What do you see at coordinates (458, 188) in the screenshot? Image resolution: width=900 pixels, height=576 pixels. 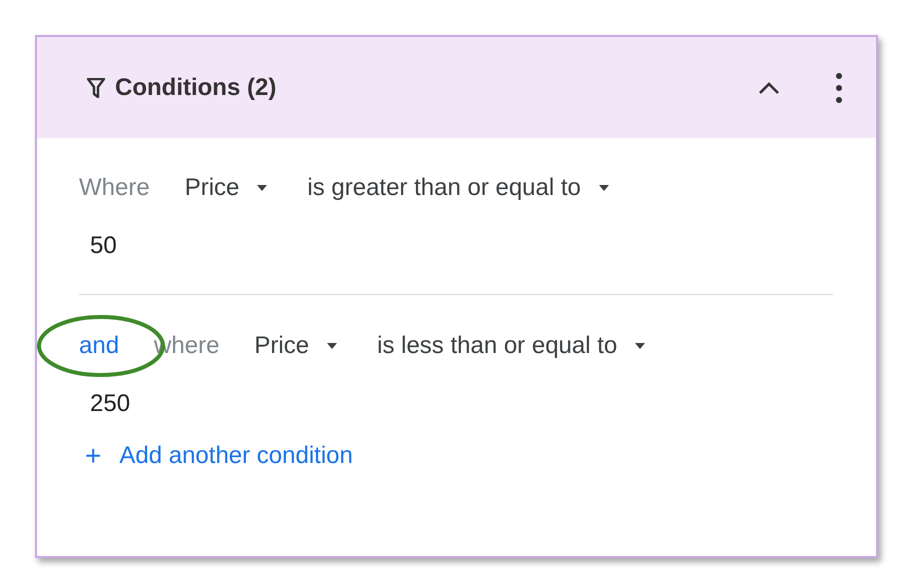 I see `operator-dropdown: is greater than or equal to` at bounding box center [458, 188].